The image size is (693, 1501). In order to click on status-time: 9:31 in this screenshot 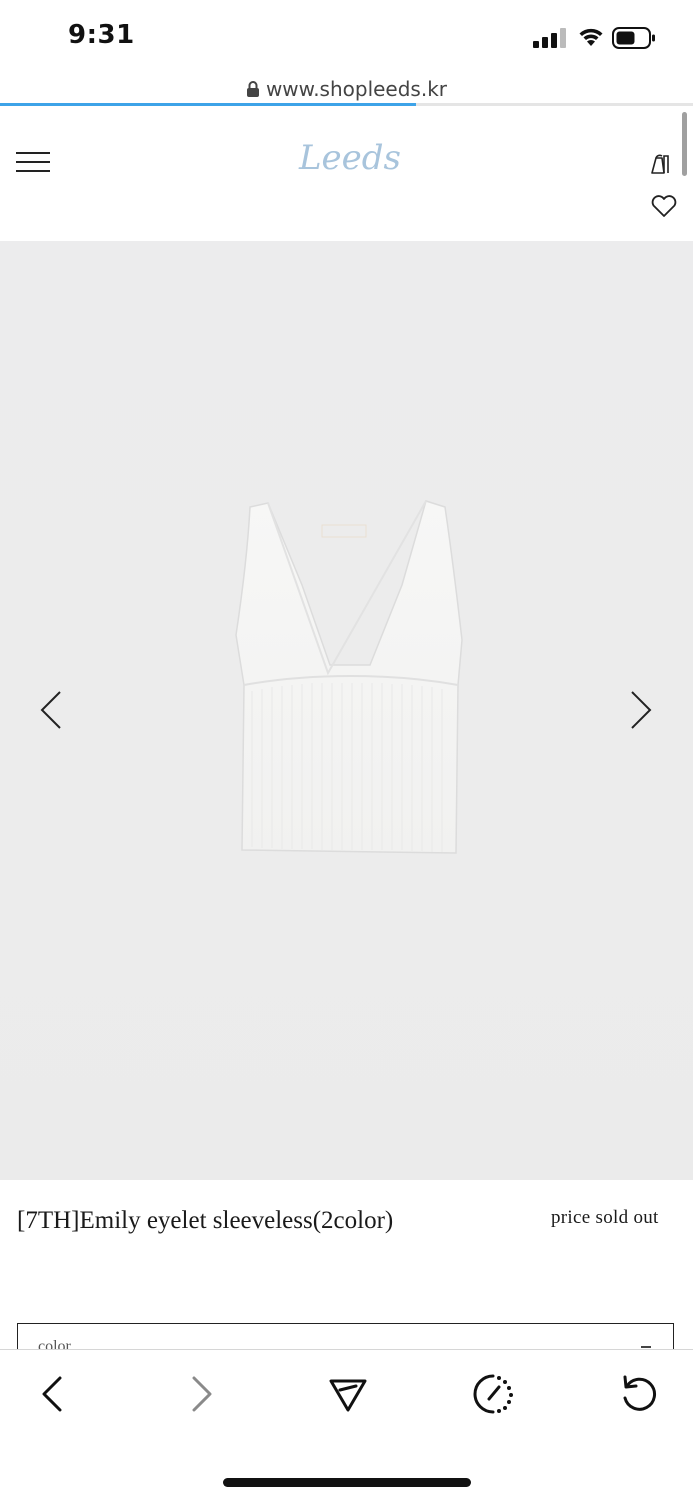, I will do `click(101, 35)`.